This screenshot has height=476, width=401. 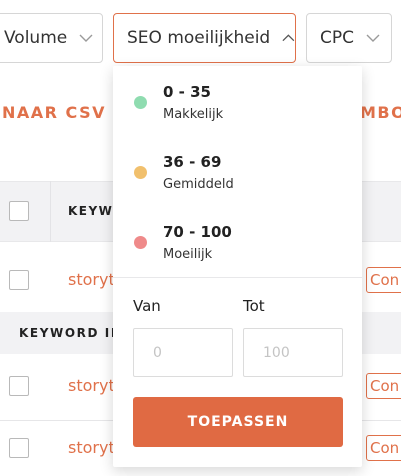 What do you see at coordinates (197, 232) in the screenshot?
I see `difficulty-range: 70 - 100` at bounding box center [197, 232].